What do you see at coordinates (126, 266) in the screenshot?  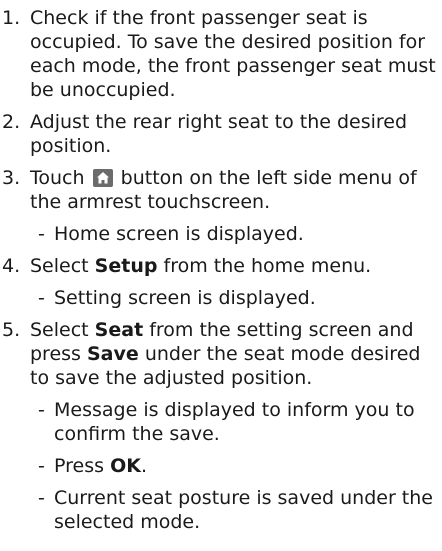 I see `menu-name-setup: Setup` at bounding box center [126, 266].